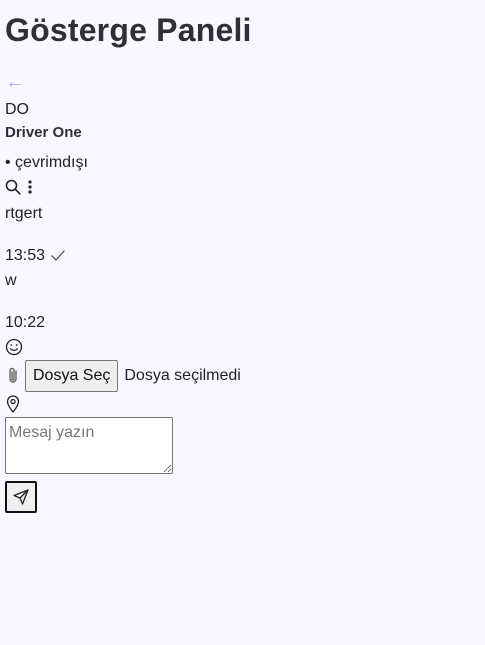 This screenshot has width=485, height=645. Describe the element at coordinates (30, 187) in the screenshot. I see `more-vertical-icon` at that location.